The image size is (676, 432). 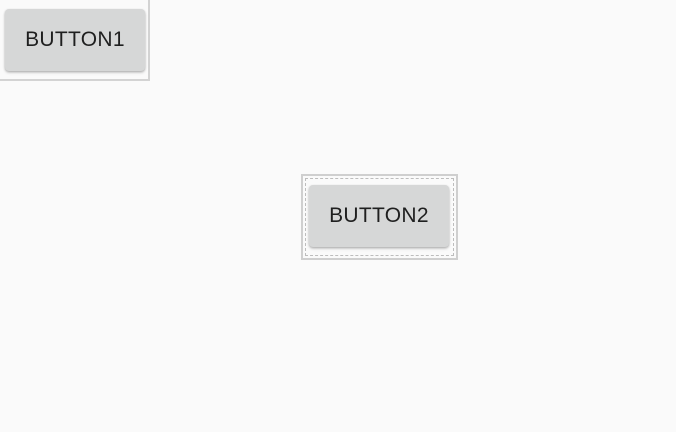 What do you see at coordinates (379, 216) in the screenshot?
I see `button2: BUTTON2` at bounding box center [379, 216].